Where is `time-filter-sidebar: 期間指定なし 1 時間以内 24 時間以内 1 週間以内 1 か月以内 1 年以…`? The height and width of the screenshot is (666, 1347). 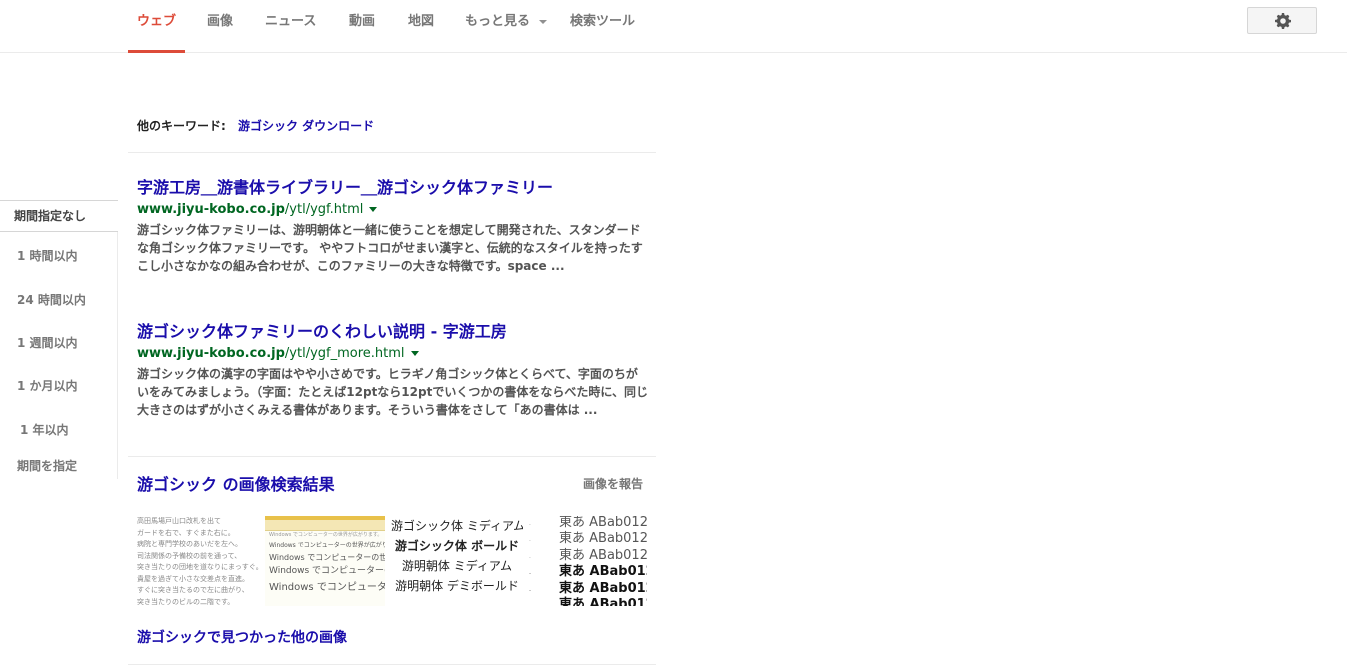 time-filter-sidebar: 期間指定なし 1 時間以内 24 時間以内 1 週間以内 1 か月以内 1 年以… is located at coordinates (59, 339).